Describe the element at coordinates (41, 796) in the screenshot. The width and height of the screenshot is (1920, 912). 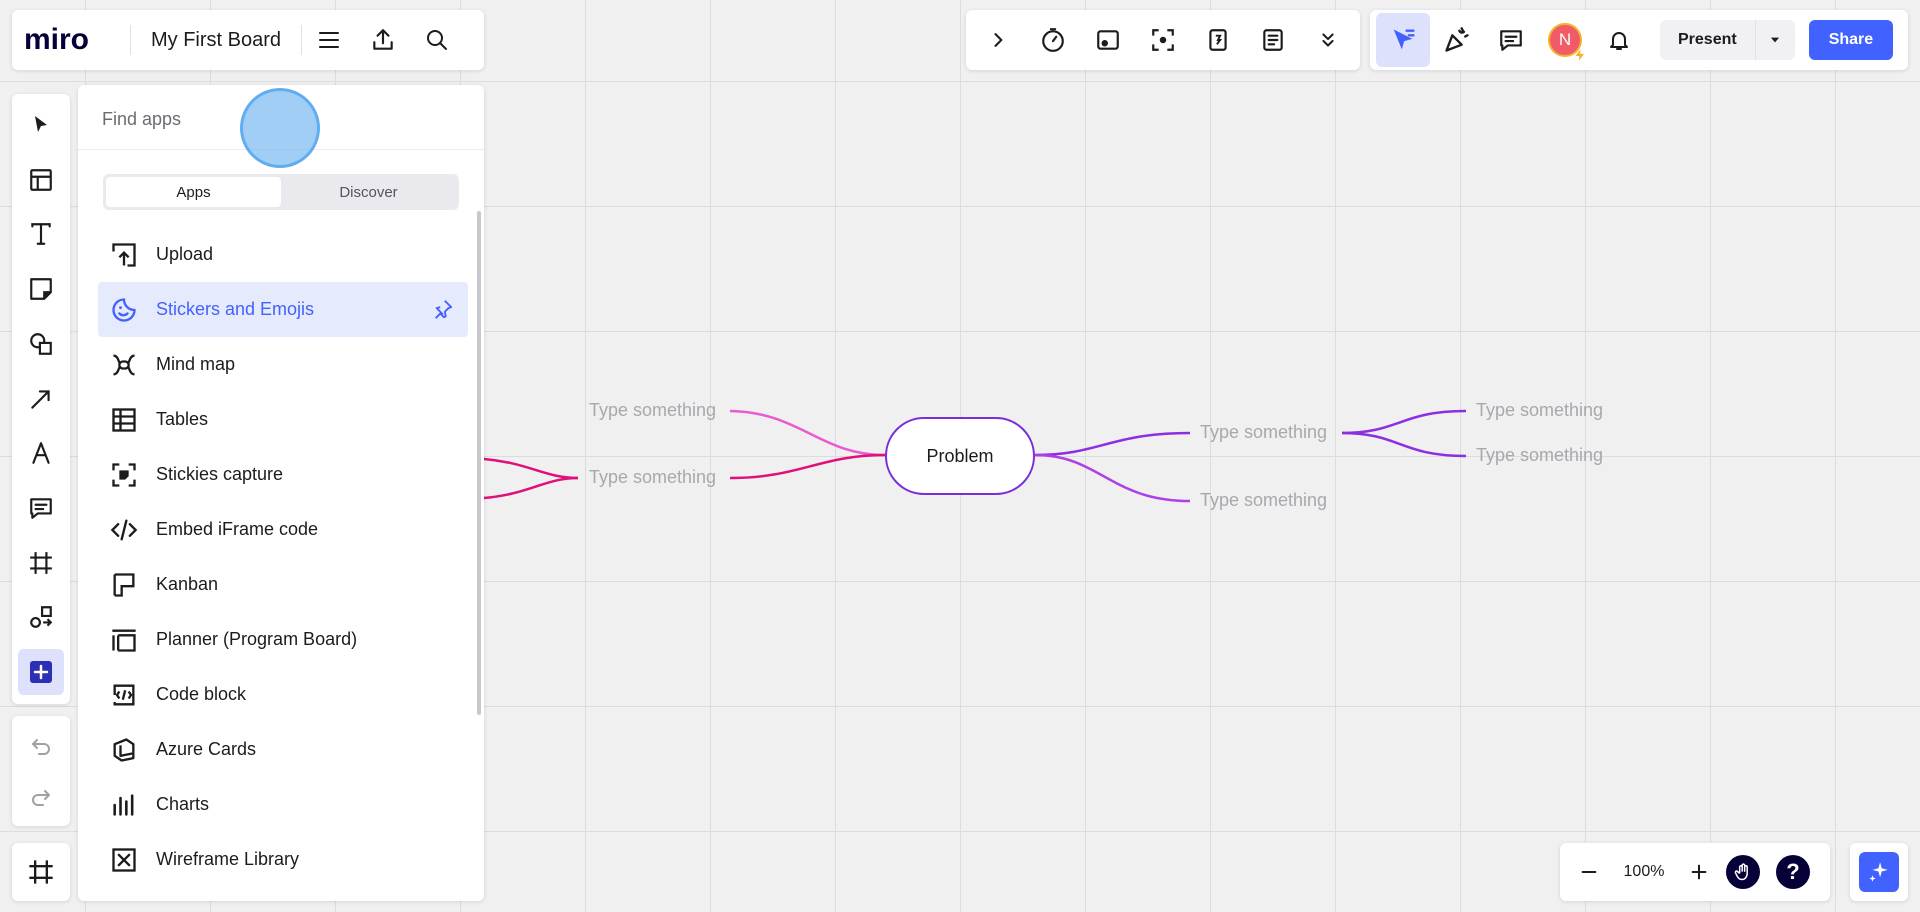
I see `redo-icon` at that location.